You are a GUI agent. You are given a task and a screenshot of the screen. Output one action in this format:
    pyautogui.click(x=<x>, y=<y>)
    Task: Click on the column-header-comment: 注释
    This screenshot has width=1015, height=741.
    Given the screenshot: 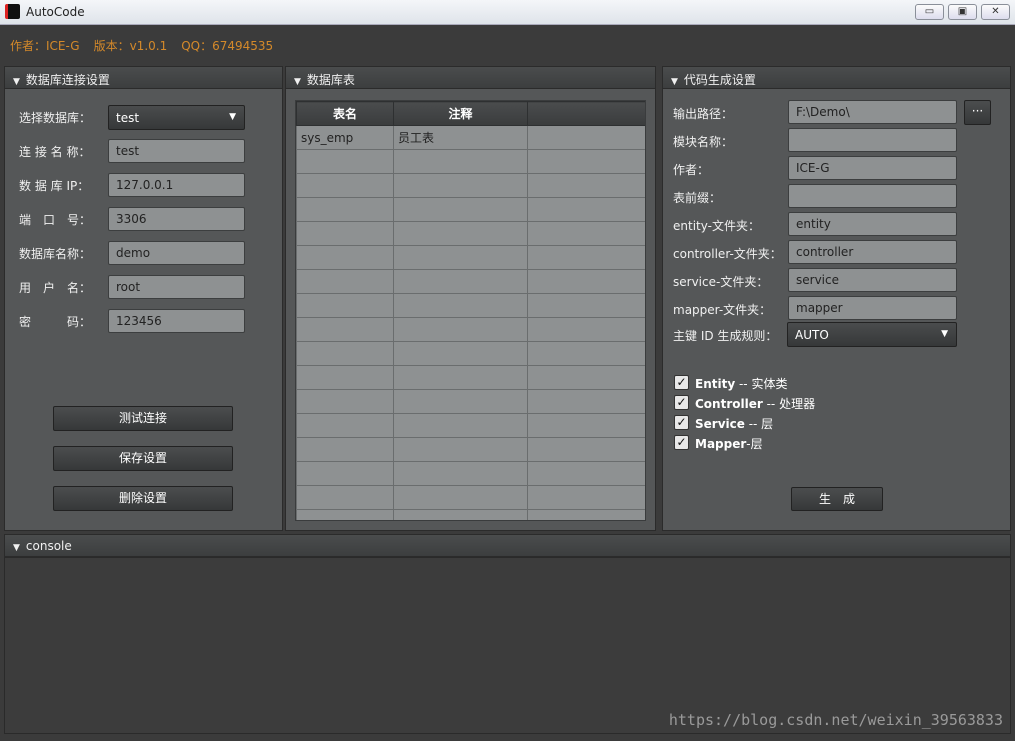 What is the action you would take?
    pyautogui.click(x=460, y=113)
    